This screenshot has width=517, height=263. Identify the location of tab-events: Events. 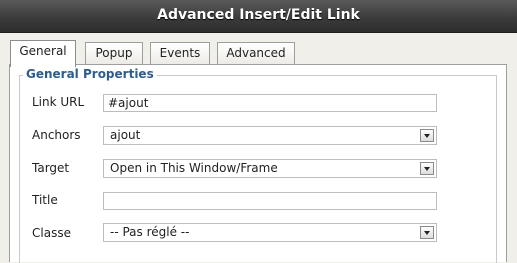
(180, 53).